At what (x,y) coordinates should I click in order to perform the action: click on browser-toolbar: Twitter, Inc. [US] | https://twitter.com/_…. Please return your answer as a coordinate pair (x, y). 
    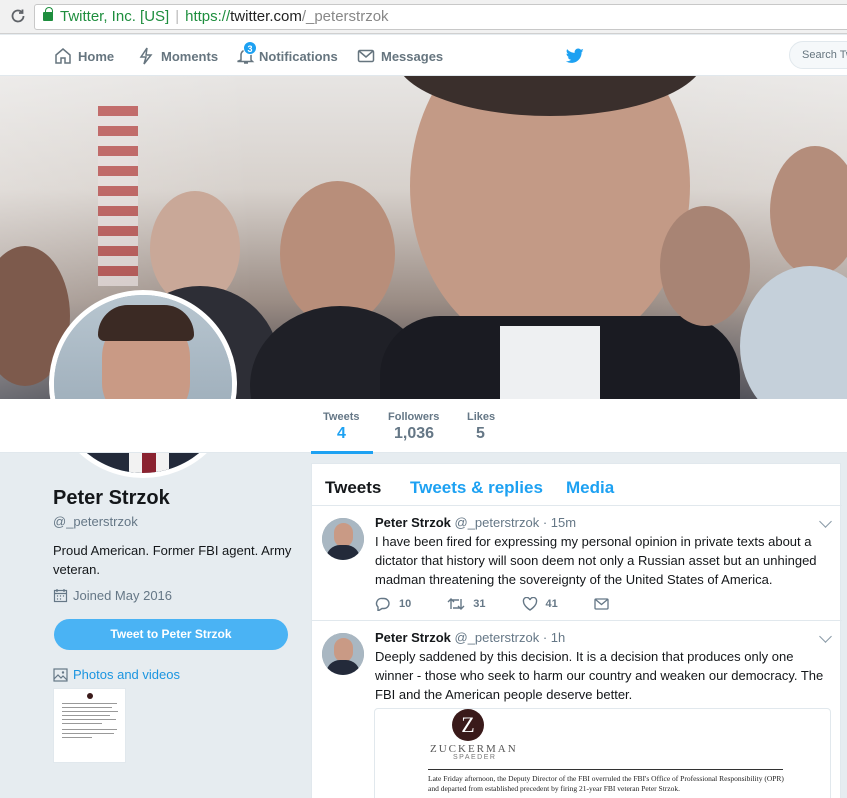
    Looking at the image, I should click on (423, 17).